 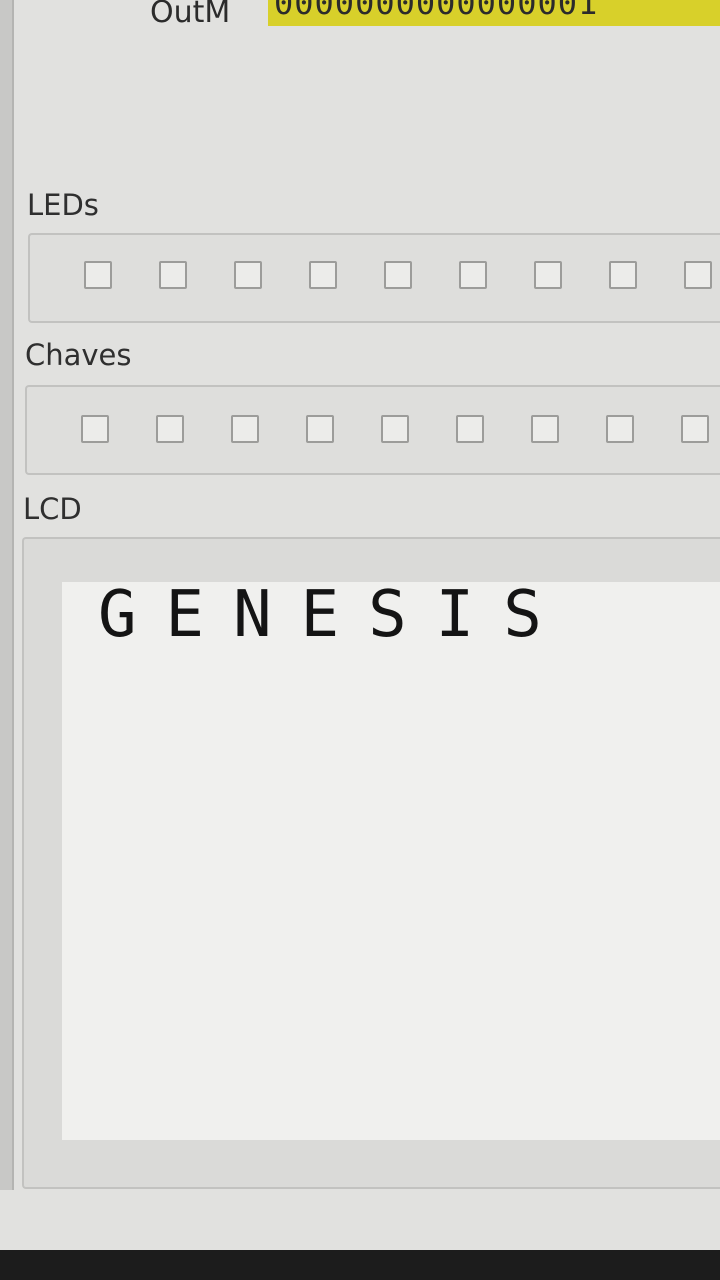 I want to click on outm-field: 0000000000000001, so click(x=494, y=13).